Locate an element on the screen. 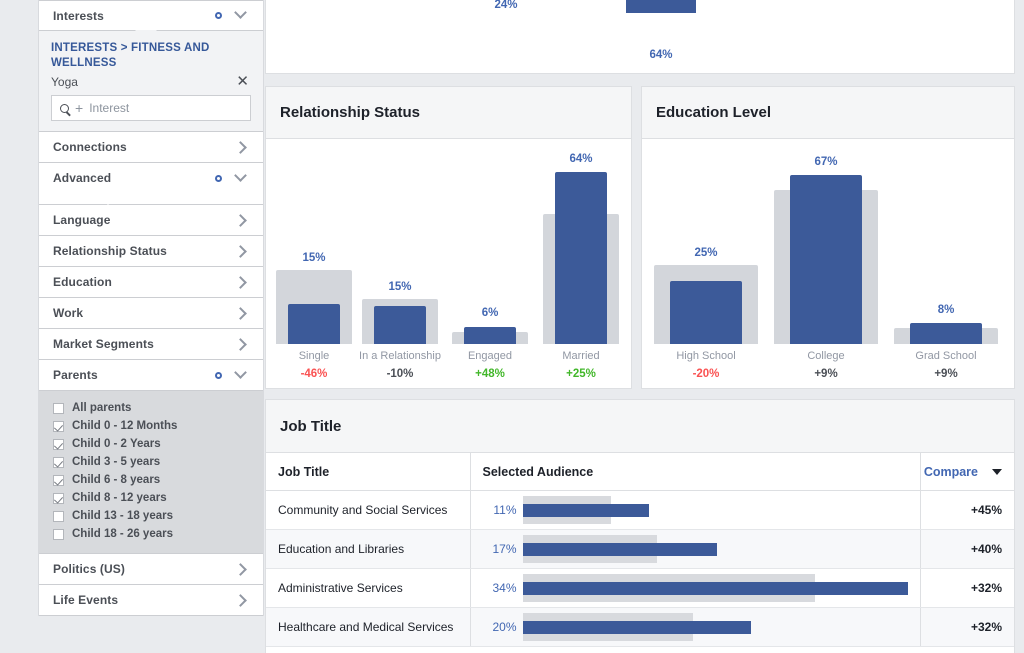 This screenshot has width=1024, height=653. category-label: College is located at coordinates (826, 356).